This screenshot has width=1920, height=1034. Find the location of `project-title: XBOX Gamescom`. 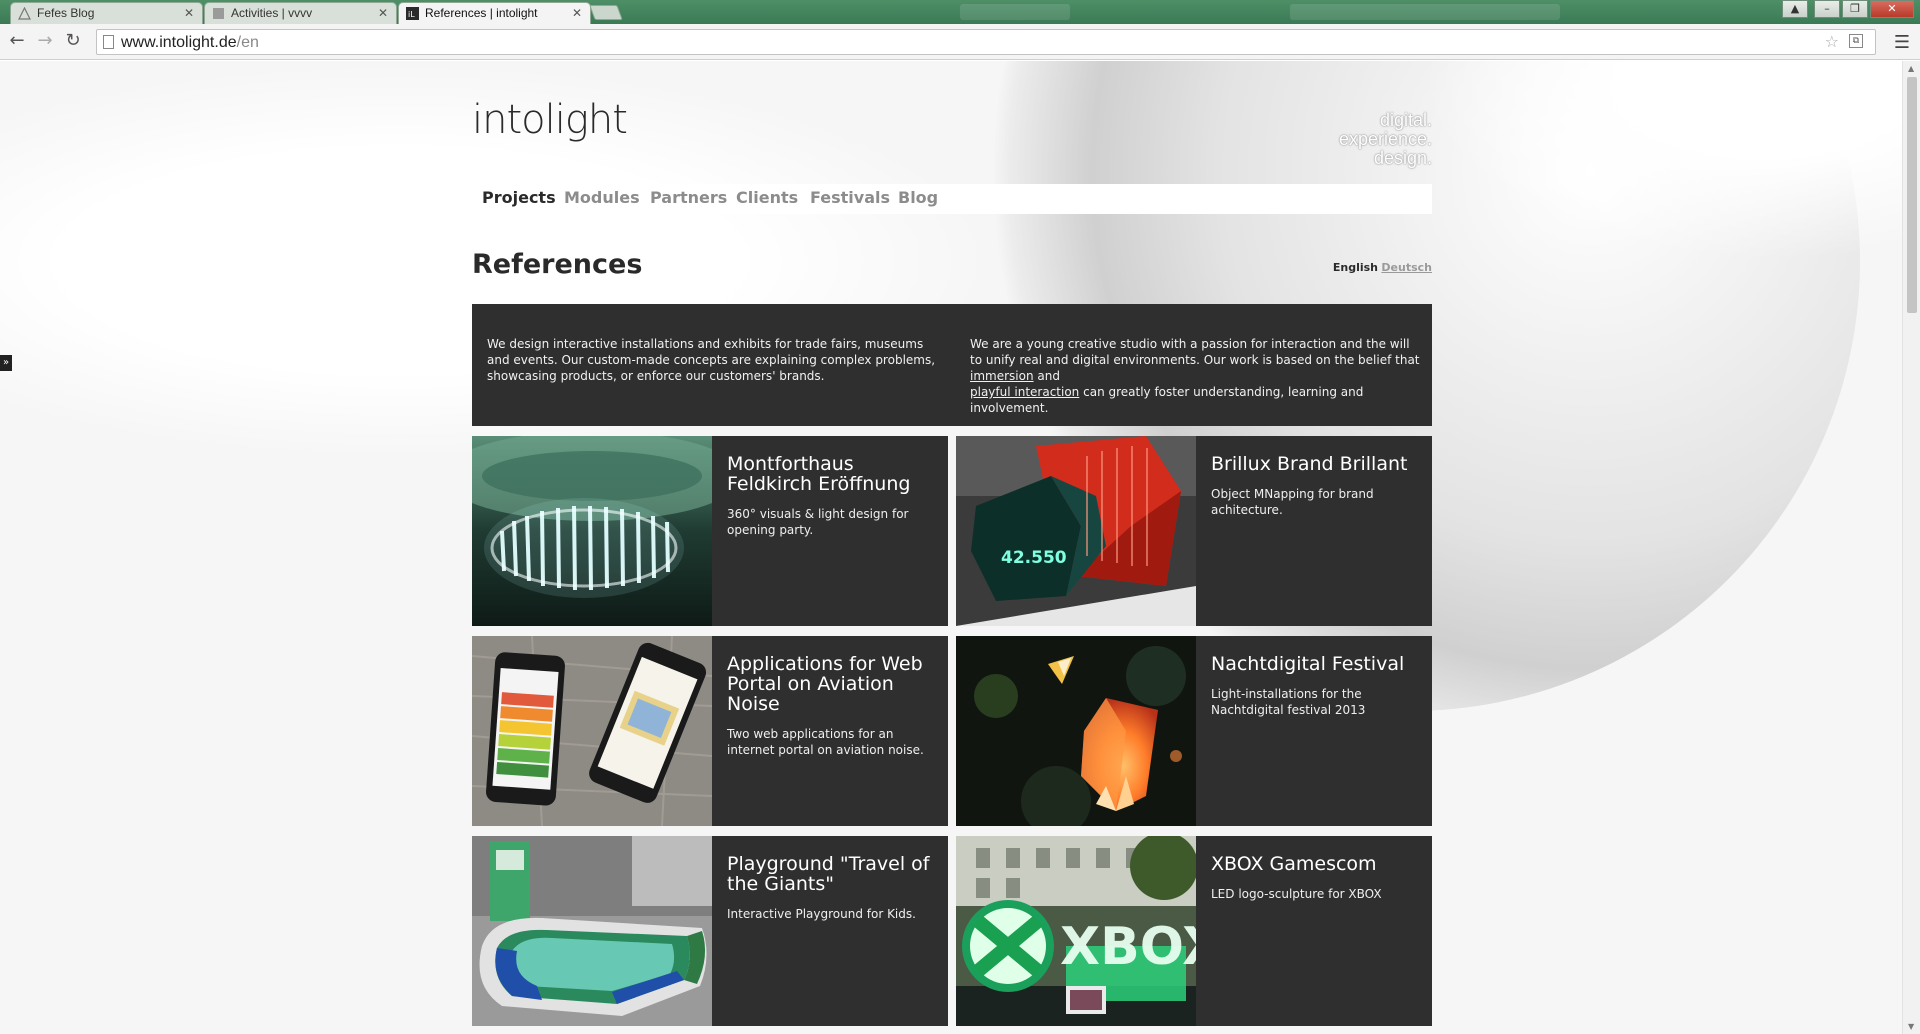

project-title: XBOX Gamescom is located at coordinates (1316, 864).